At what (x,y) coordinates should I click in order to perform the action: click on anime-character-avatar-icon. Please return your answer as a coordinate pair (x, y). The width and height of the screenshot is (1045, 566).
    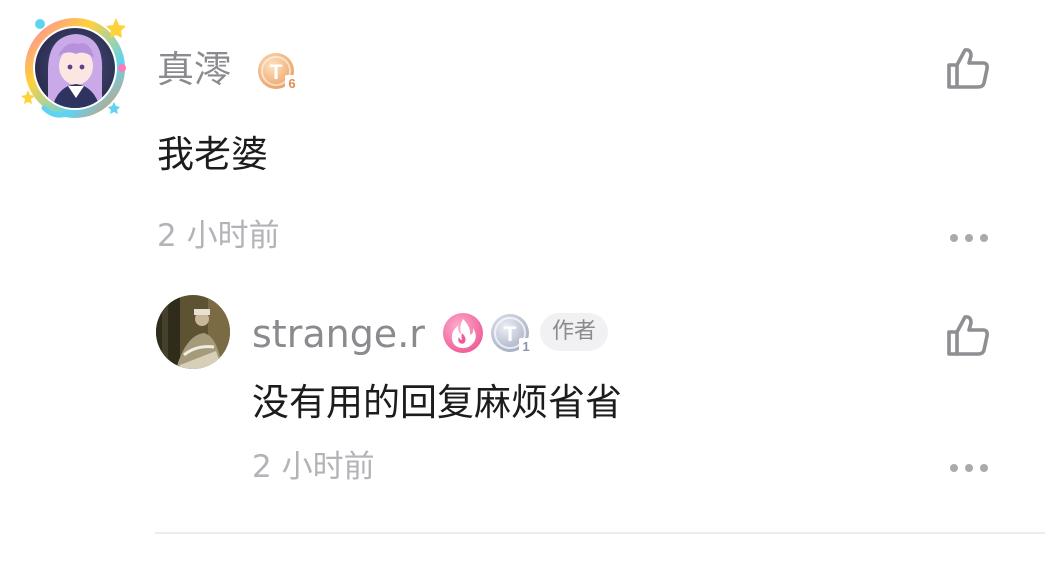
    Looking at the image, I should click on (73, 68).